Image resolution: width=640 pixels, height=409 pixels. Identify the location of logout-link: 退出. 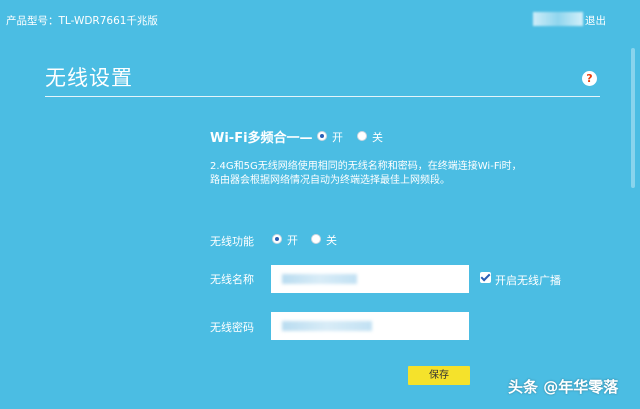
(595, 20).